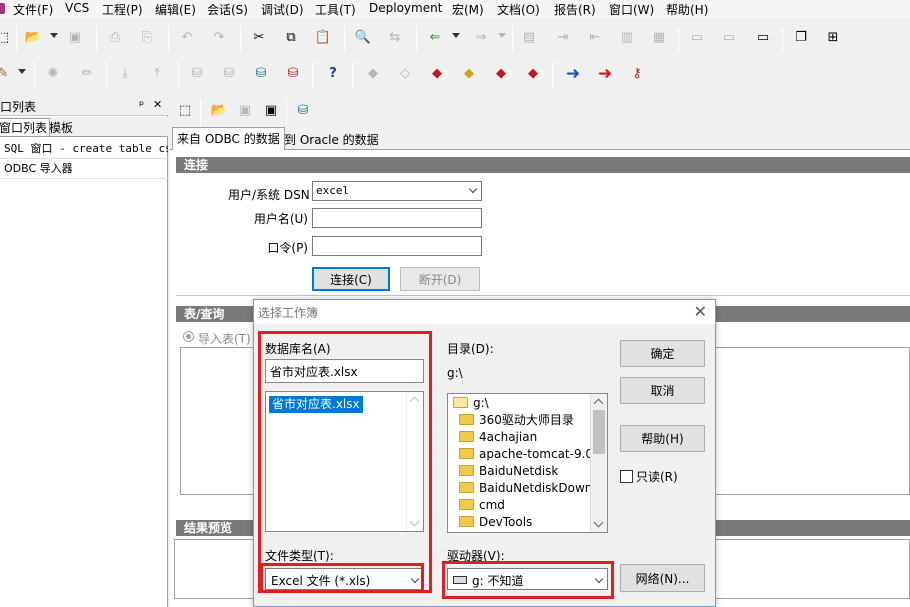 The width and height of the screenshot is (910, 607). What do you see at coordinates (87, 74) in the screenshot?
I see `edit-icon: ✏` at bounding box center [87, 74].